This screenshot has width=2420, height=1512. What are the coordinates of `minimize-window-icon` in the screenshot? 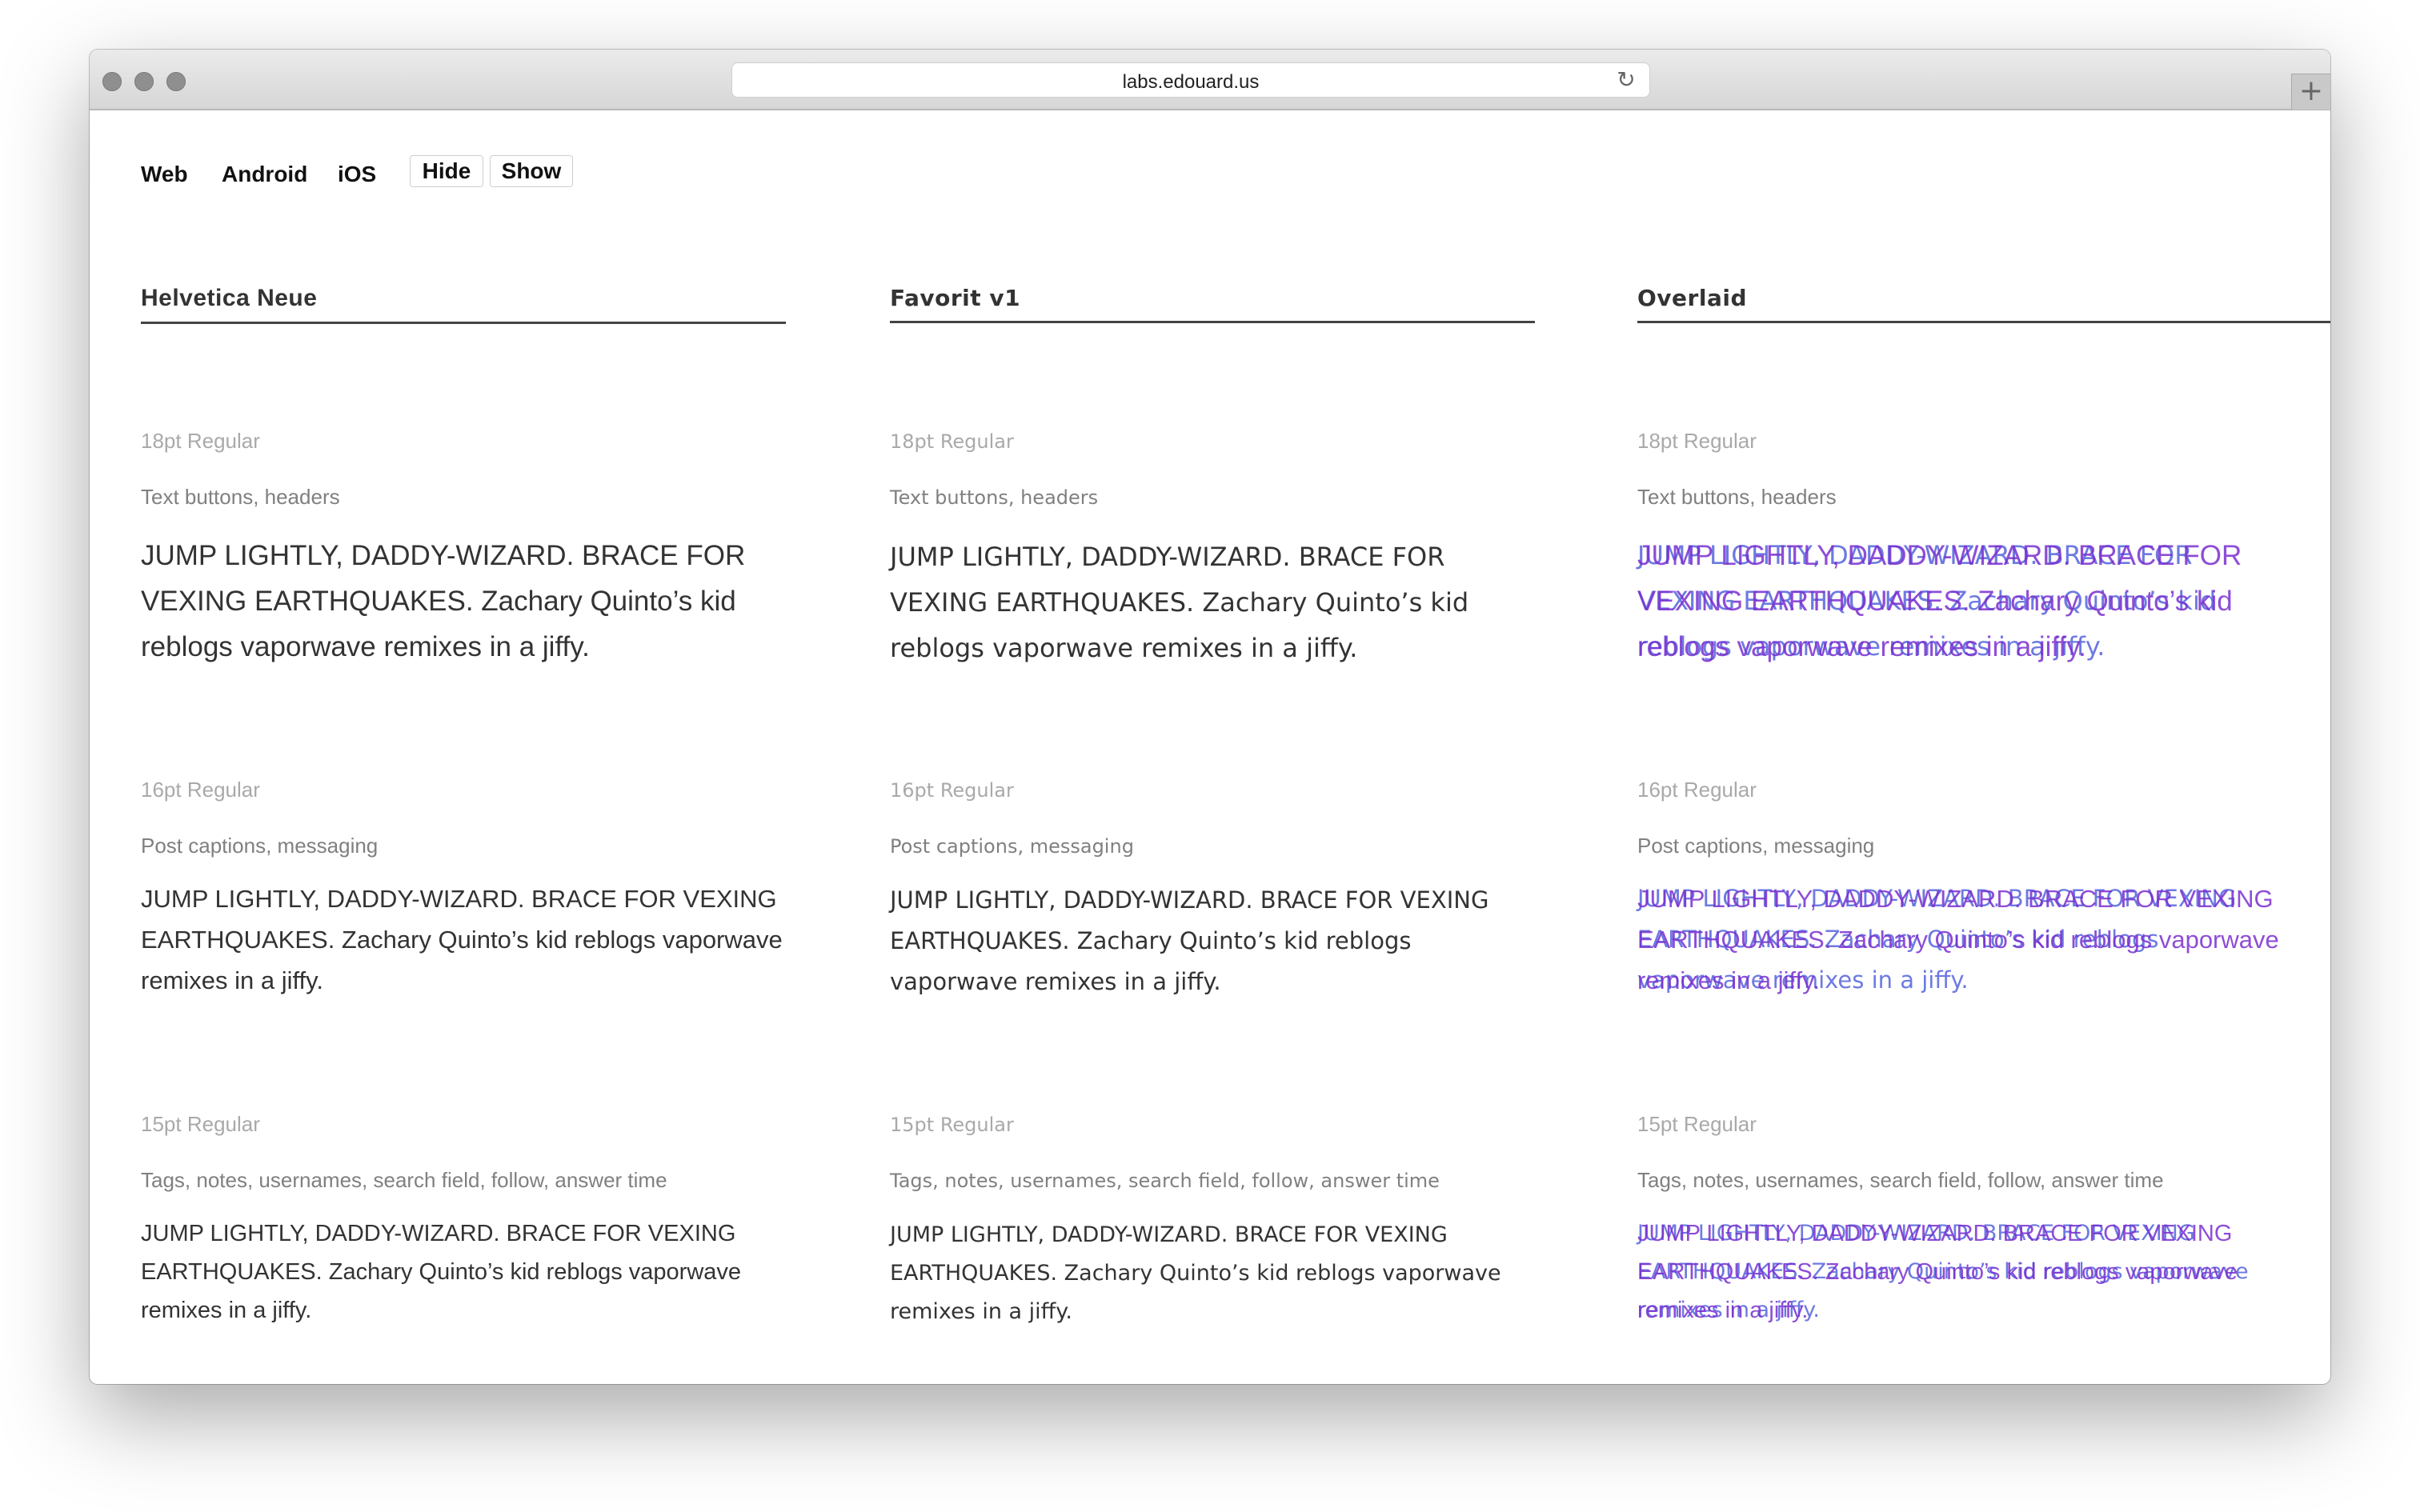 It's located at (144, 81).